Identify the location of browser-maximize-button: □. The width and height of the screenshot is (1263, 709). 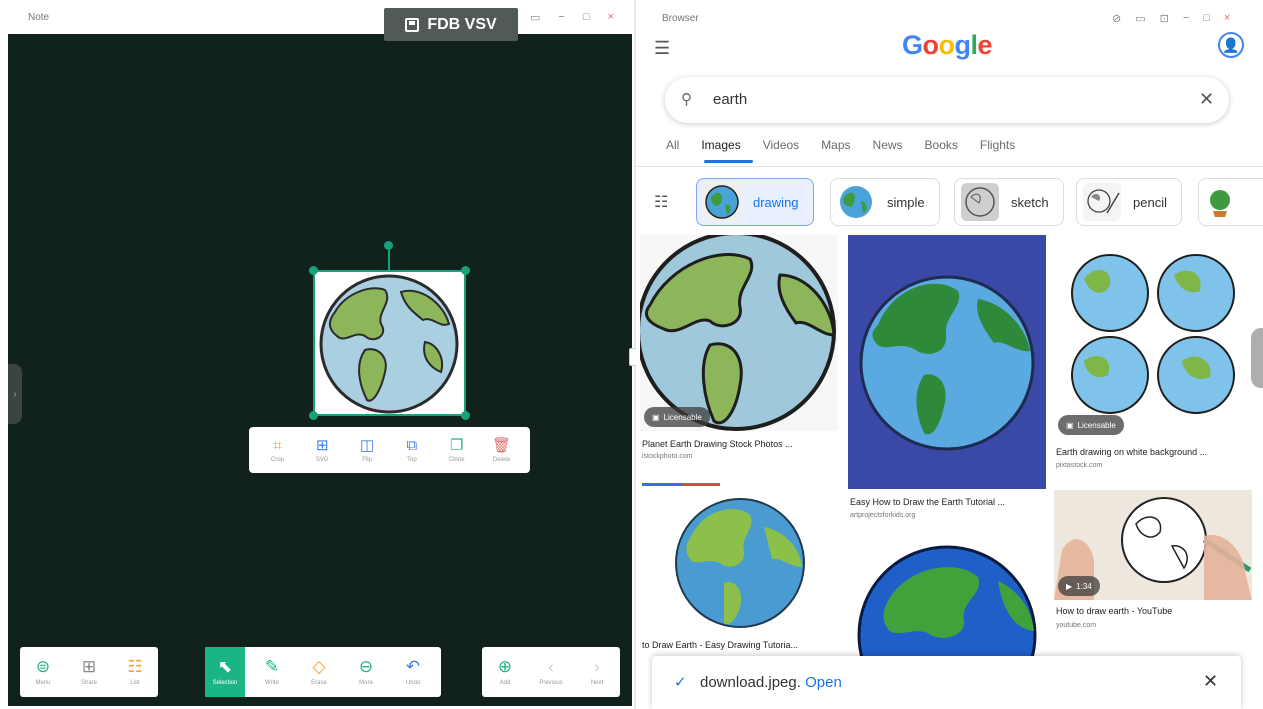
(1206, 18).